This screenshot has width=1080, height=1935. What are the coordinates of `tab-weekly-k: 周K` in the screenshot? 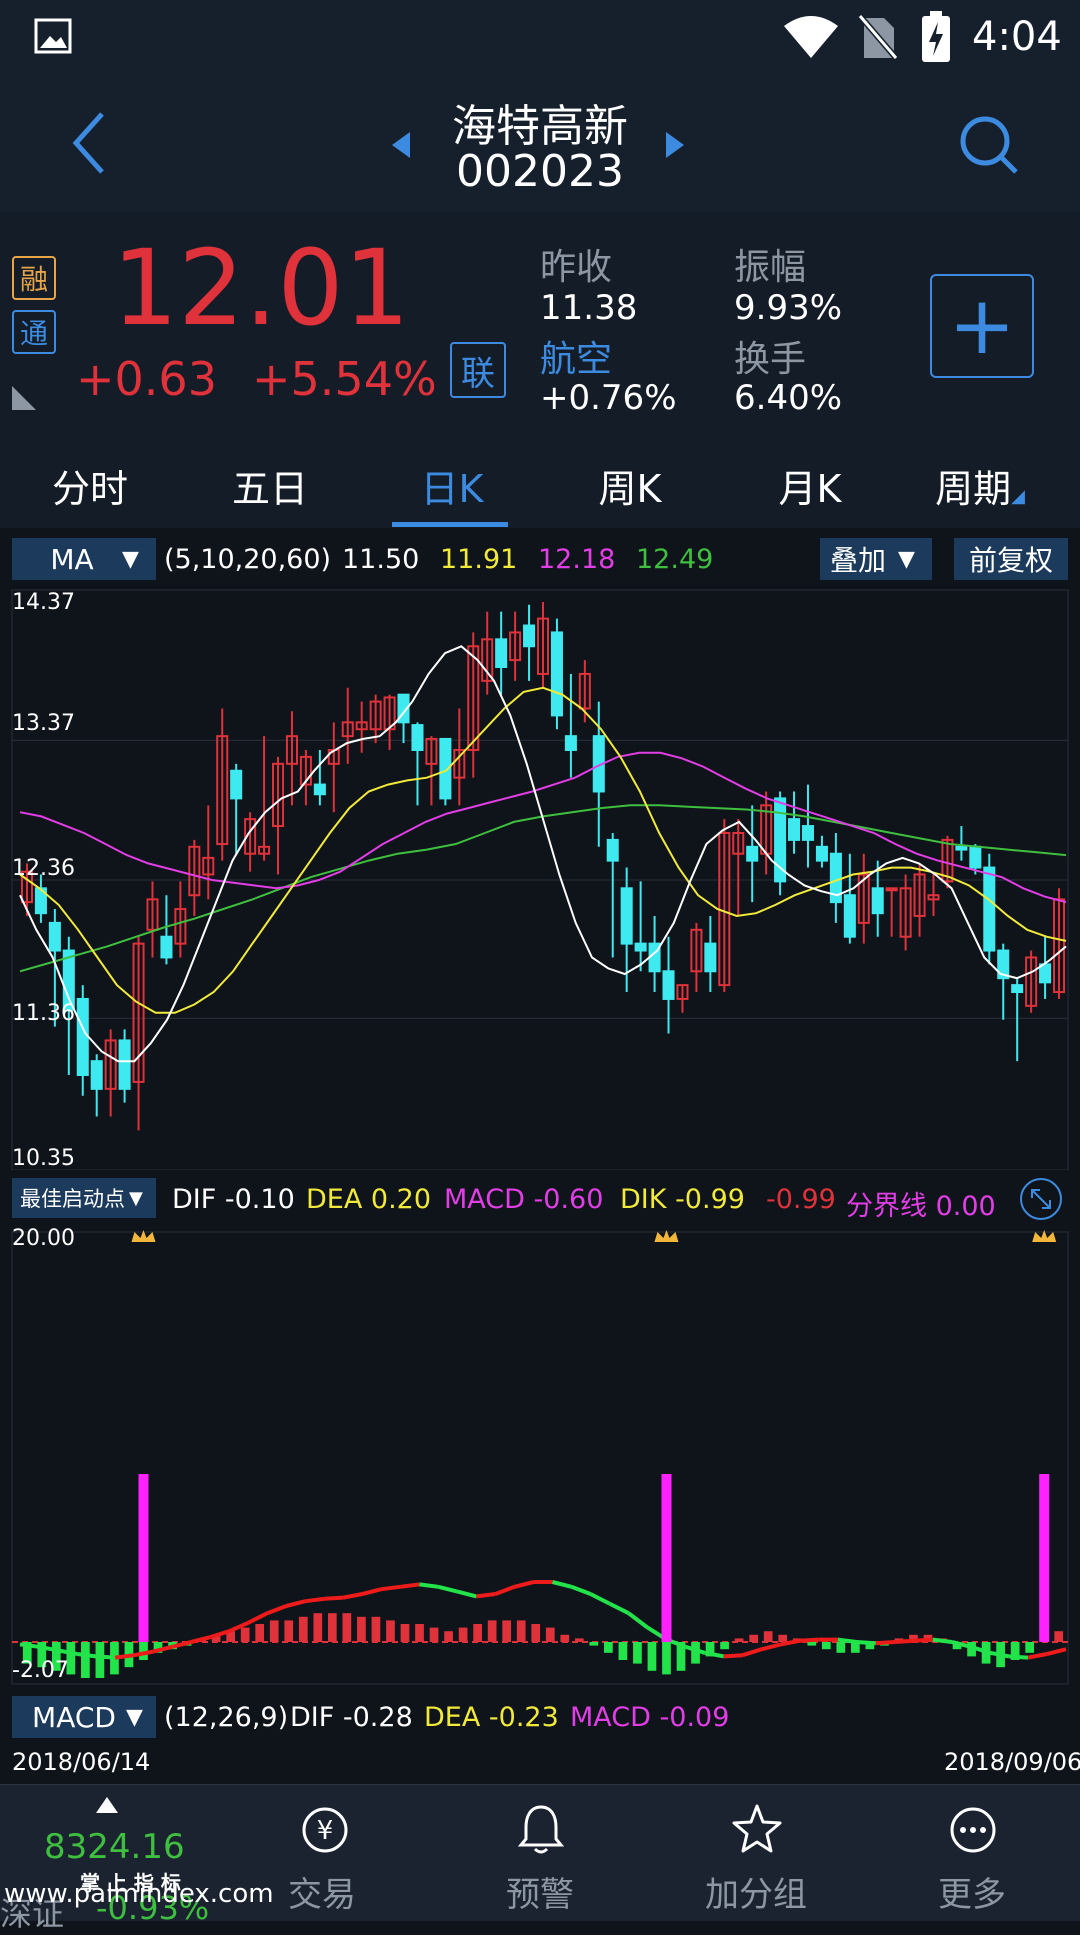 It's located at (630, 485).